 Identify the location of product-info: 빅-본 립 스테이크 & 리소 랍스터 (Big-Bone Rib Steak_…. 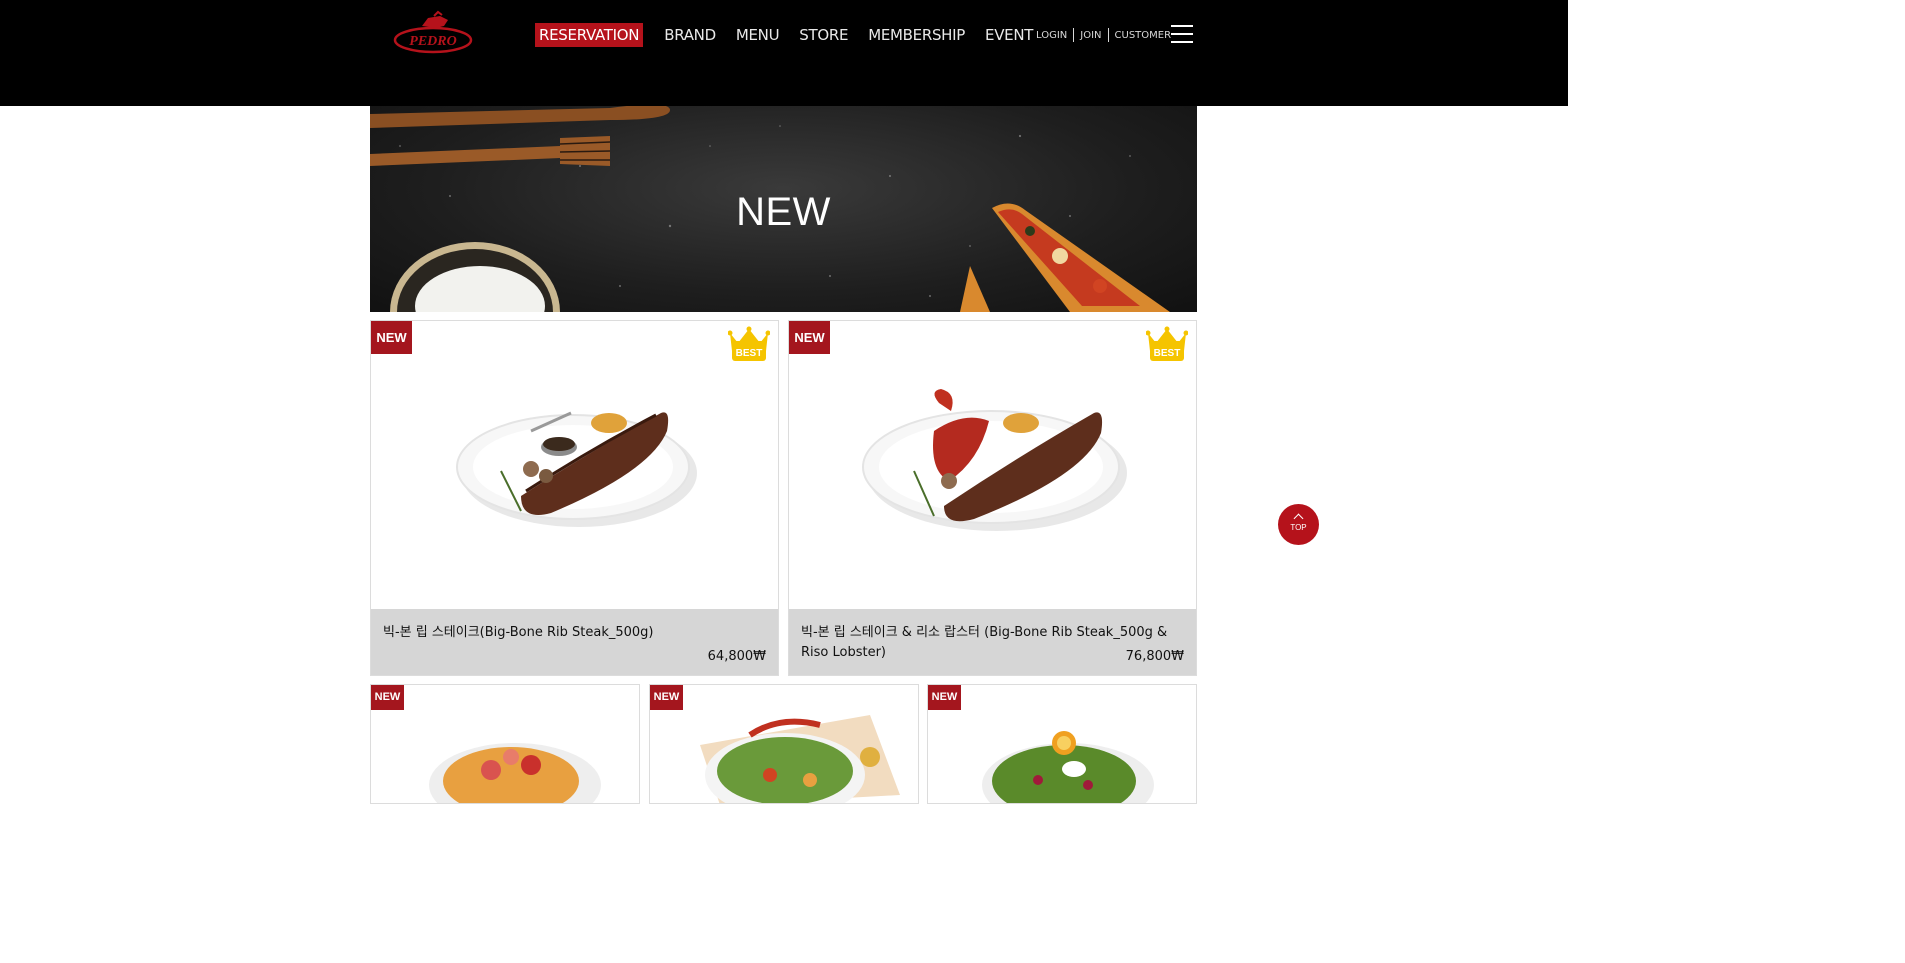
(992, 642).